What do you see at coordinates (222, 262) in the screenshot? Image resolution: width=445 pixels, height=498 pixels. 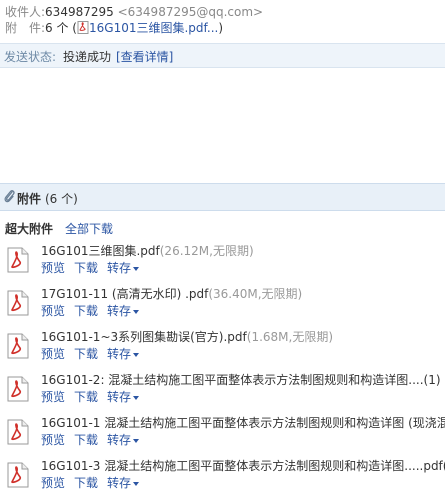 I see `attachment-item: 16G101三维图集.pdf(26.12M,无限期) 预览 下载 转存` at bounding box center [222, 262].